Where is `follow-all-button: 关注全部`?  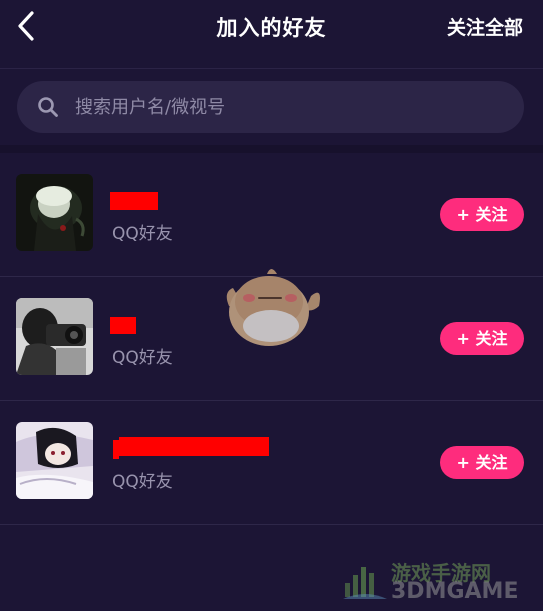 follow-all-button: 关注全部 is located at coordinates (485, 26).